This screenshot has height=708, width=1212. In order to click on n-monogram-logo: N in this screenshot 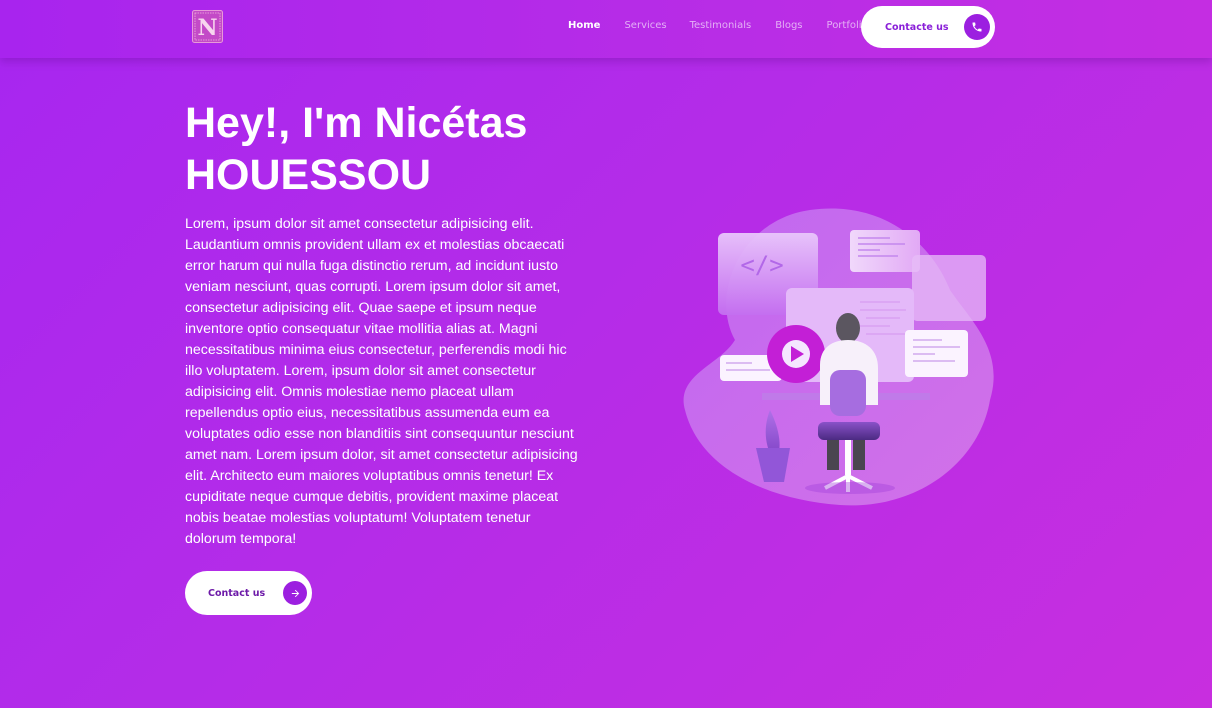, I will do `click(207, 26)`.